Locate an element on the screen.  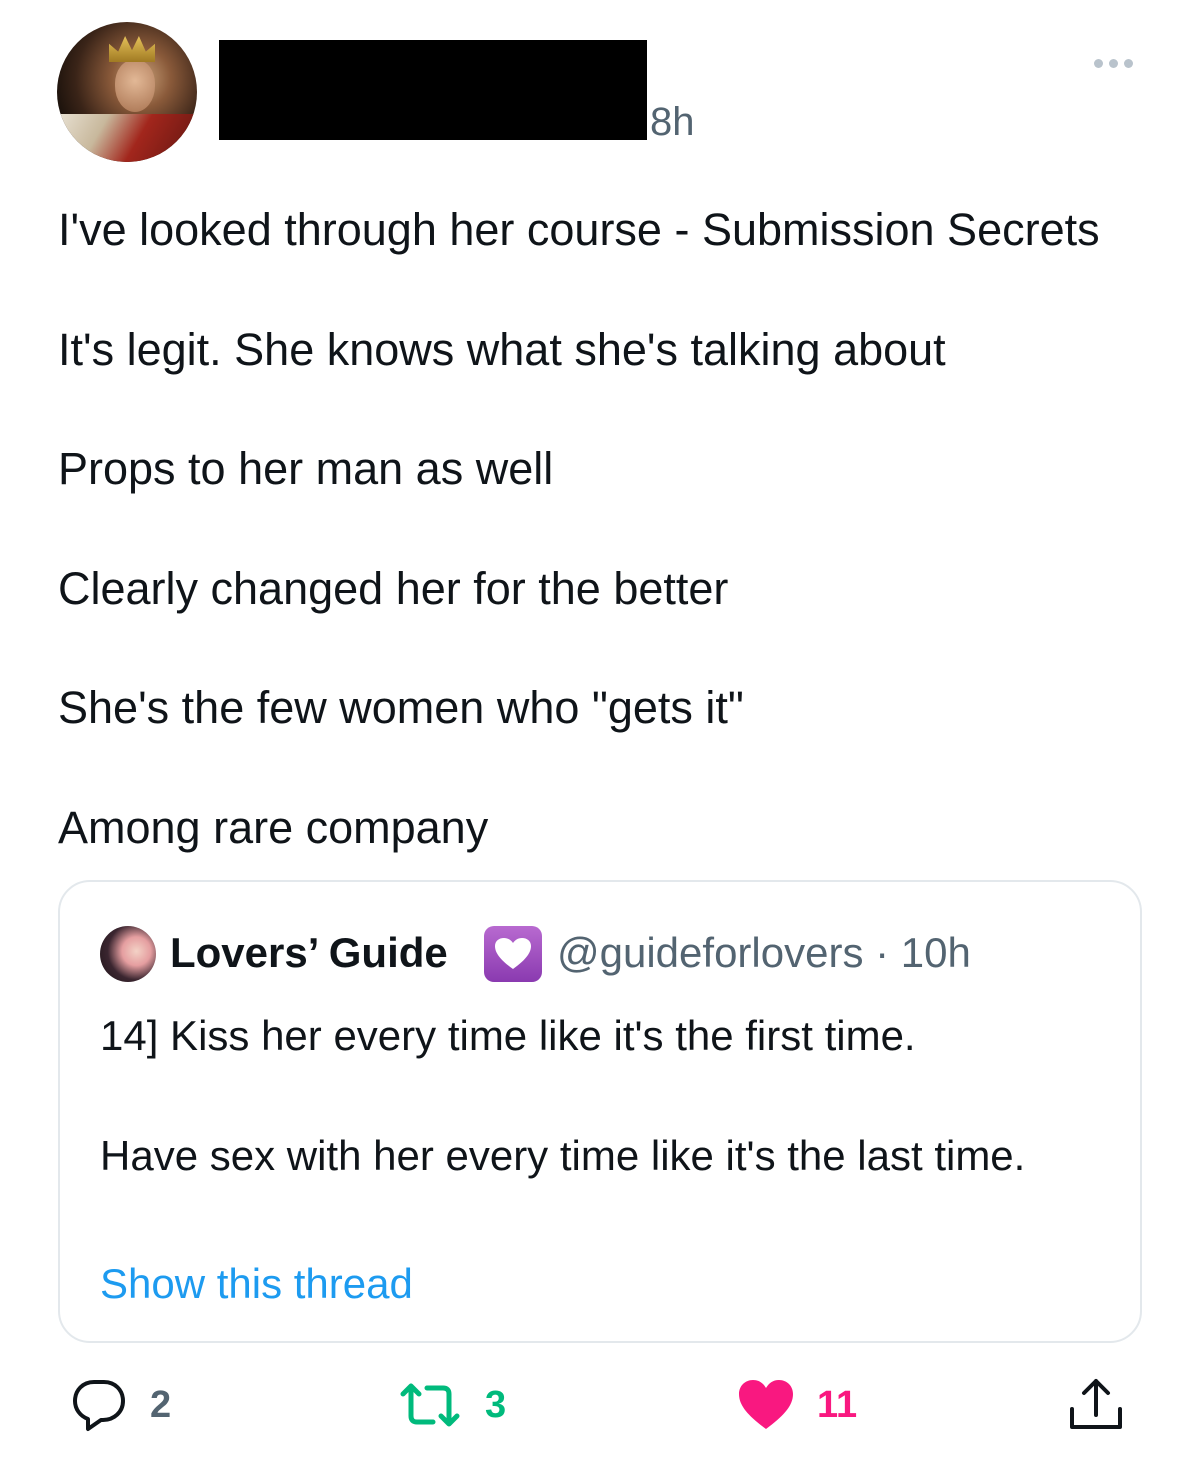
avatar-crown is located at coordinates (132, 49).